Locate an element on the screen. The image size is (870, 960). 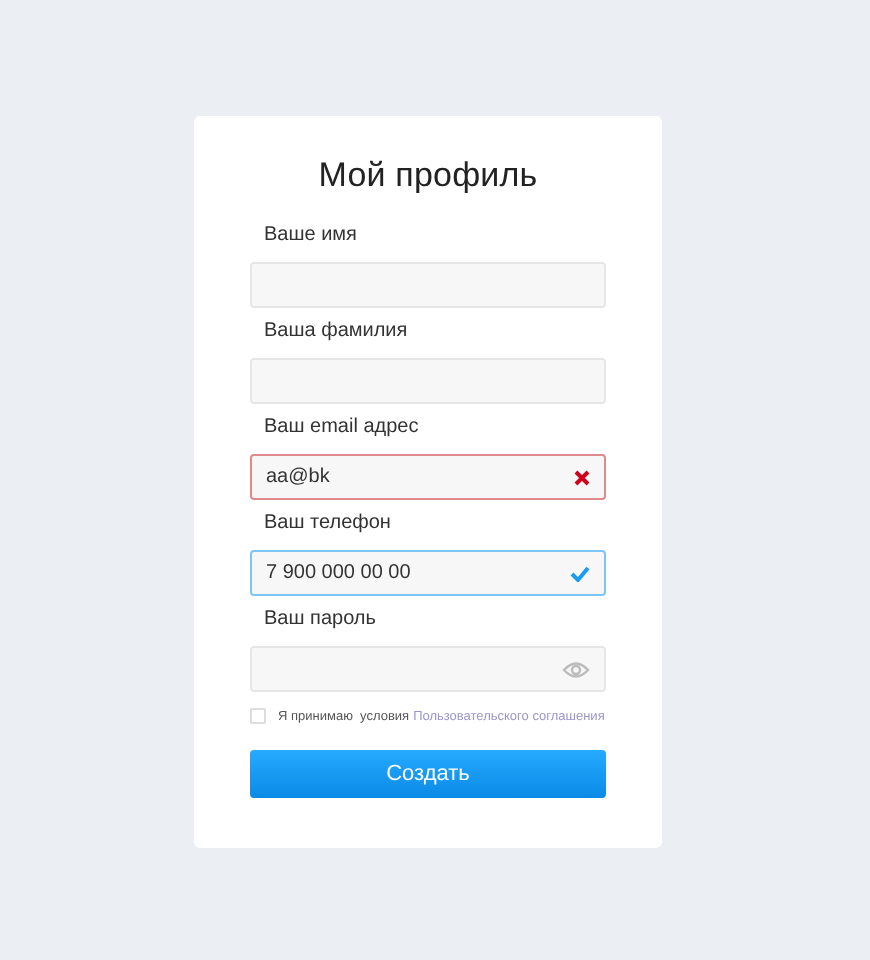
field-label: Ваше имя is located at coordinates (310, 237).